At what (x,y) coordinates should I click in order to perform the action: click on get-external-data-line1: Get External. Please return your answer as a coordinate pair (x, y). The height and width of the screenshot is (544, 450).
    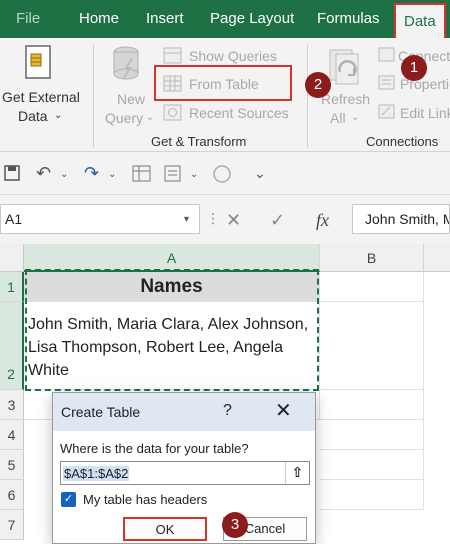
    Looking at the image, I should click on (41, 97).